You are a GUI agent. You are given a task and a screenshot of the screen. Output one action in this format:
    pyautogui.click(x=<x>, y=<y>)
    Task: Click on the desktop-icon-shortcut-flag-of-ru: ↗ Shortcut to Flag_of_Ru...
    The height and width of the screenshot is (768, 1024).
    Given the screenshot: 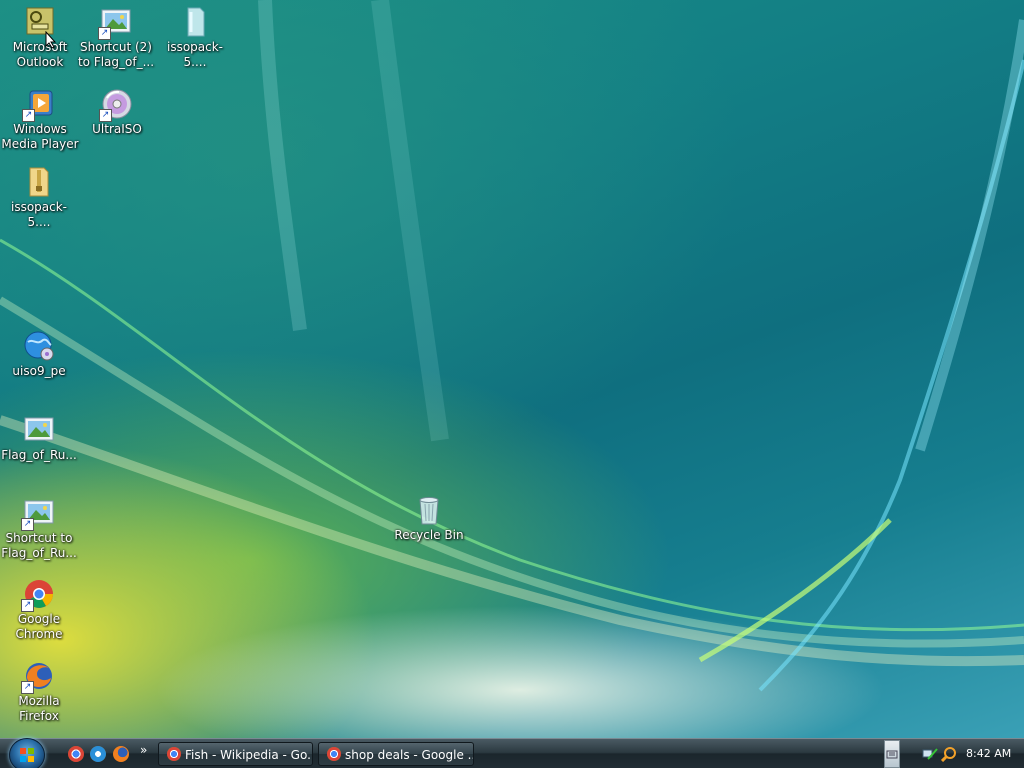 What is the action you would take?
    pyautogui.click(x=39, y=529)
    